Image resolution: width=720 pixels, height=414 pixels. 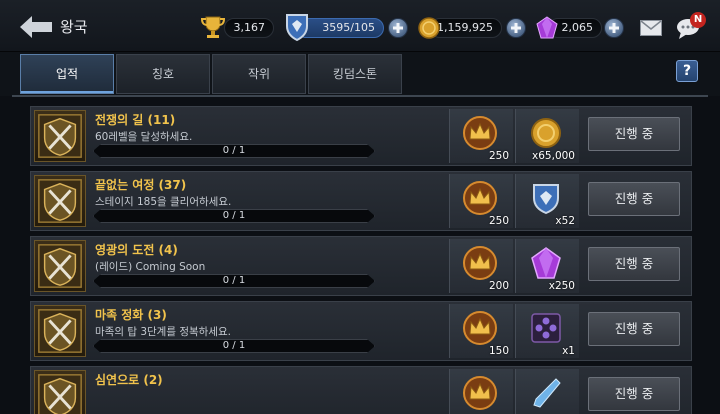 I want to click on item-amount: x1, so click(x=568, y=351).